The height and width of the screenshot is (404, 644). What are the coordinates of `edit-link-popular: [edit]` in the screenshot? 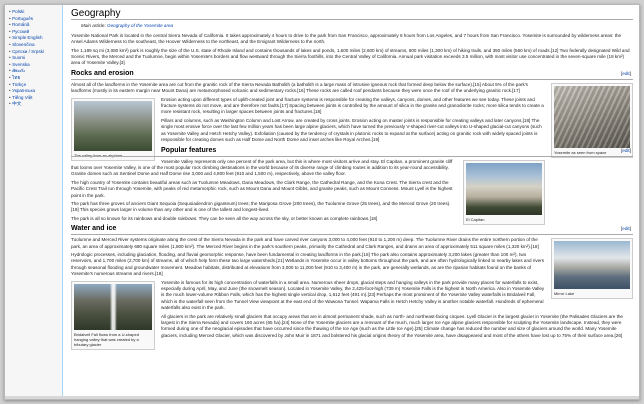 It's located at (626, 150).